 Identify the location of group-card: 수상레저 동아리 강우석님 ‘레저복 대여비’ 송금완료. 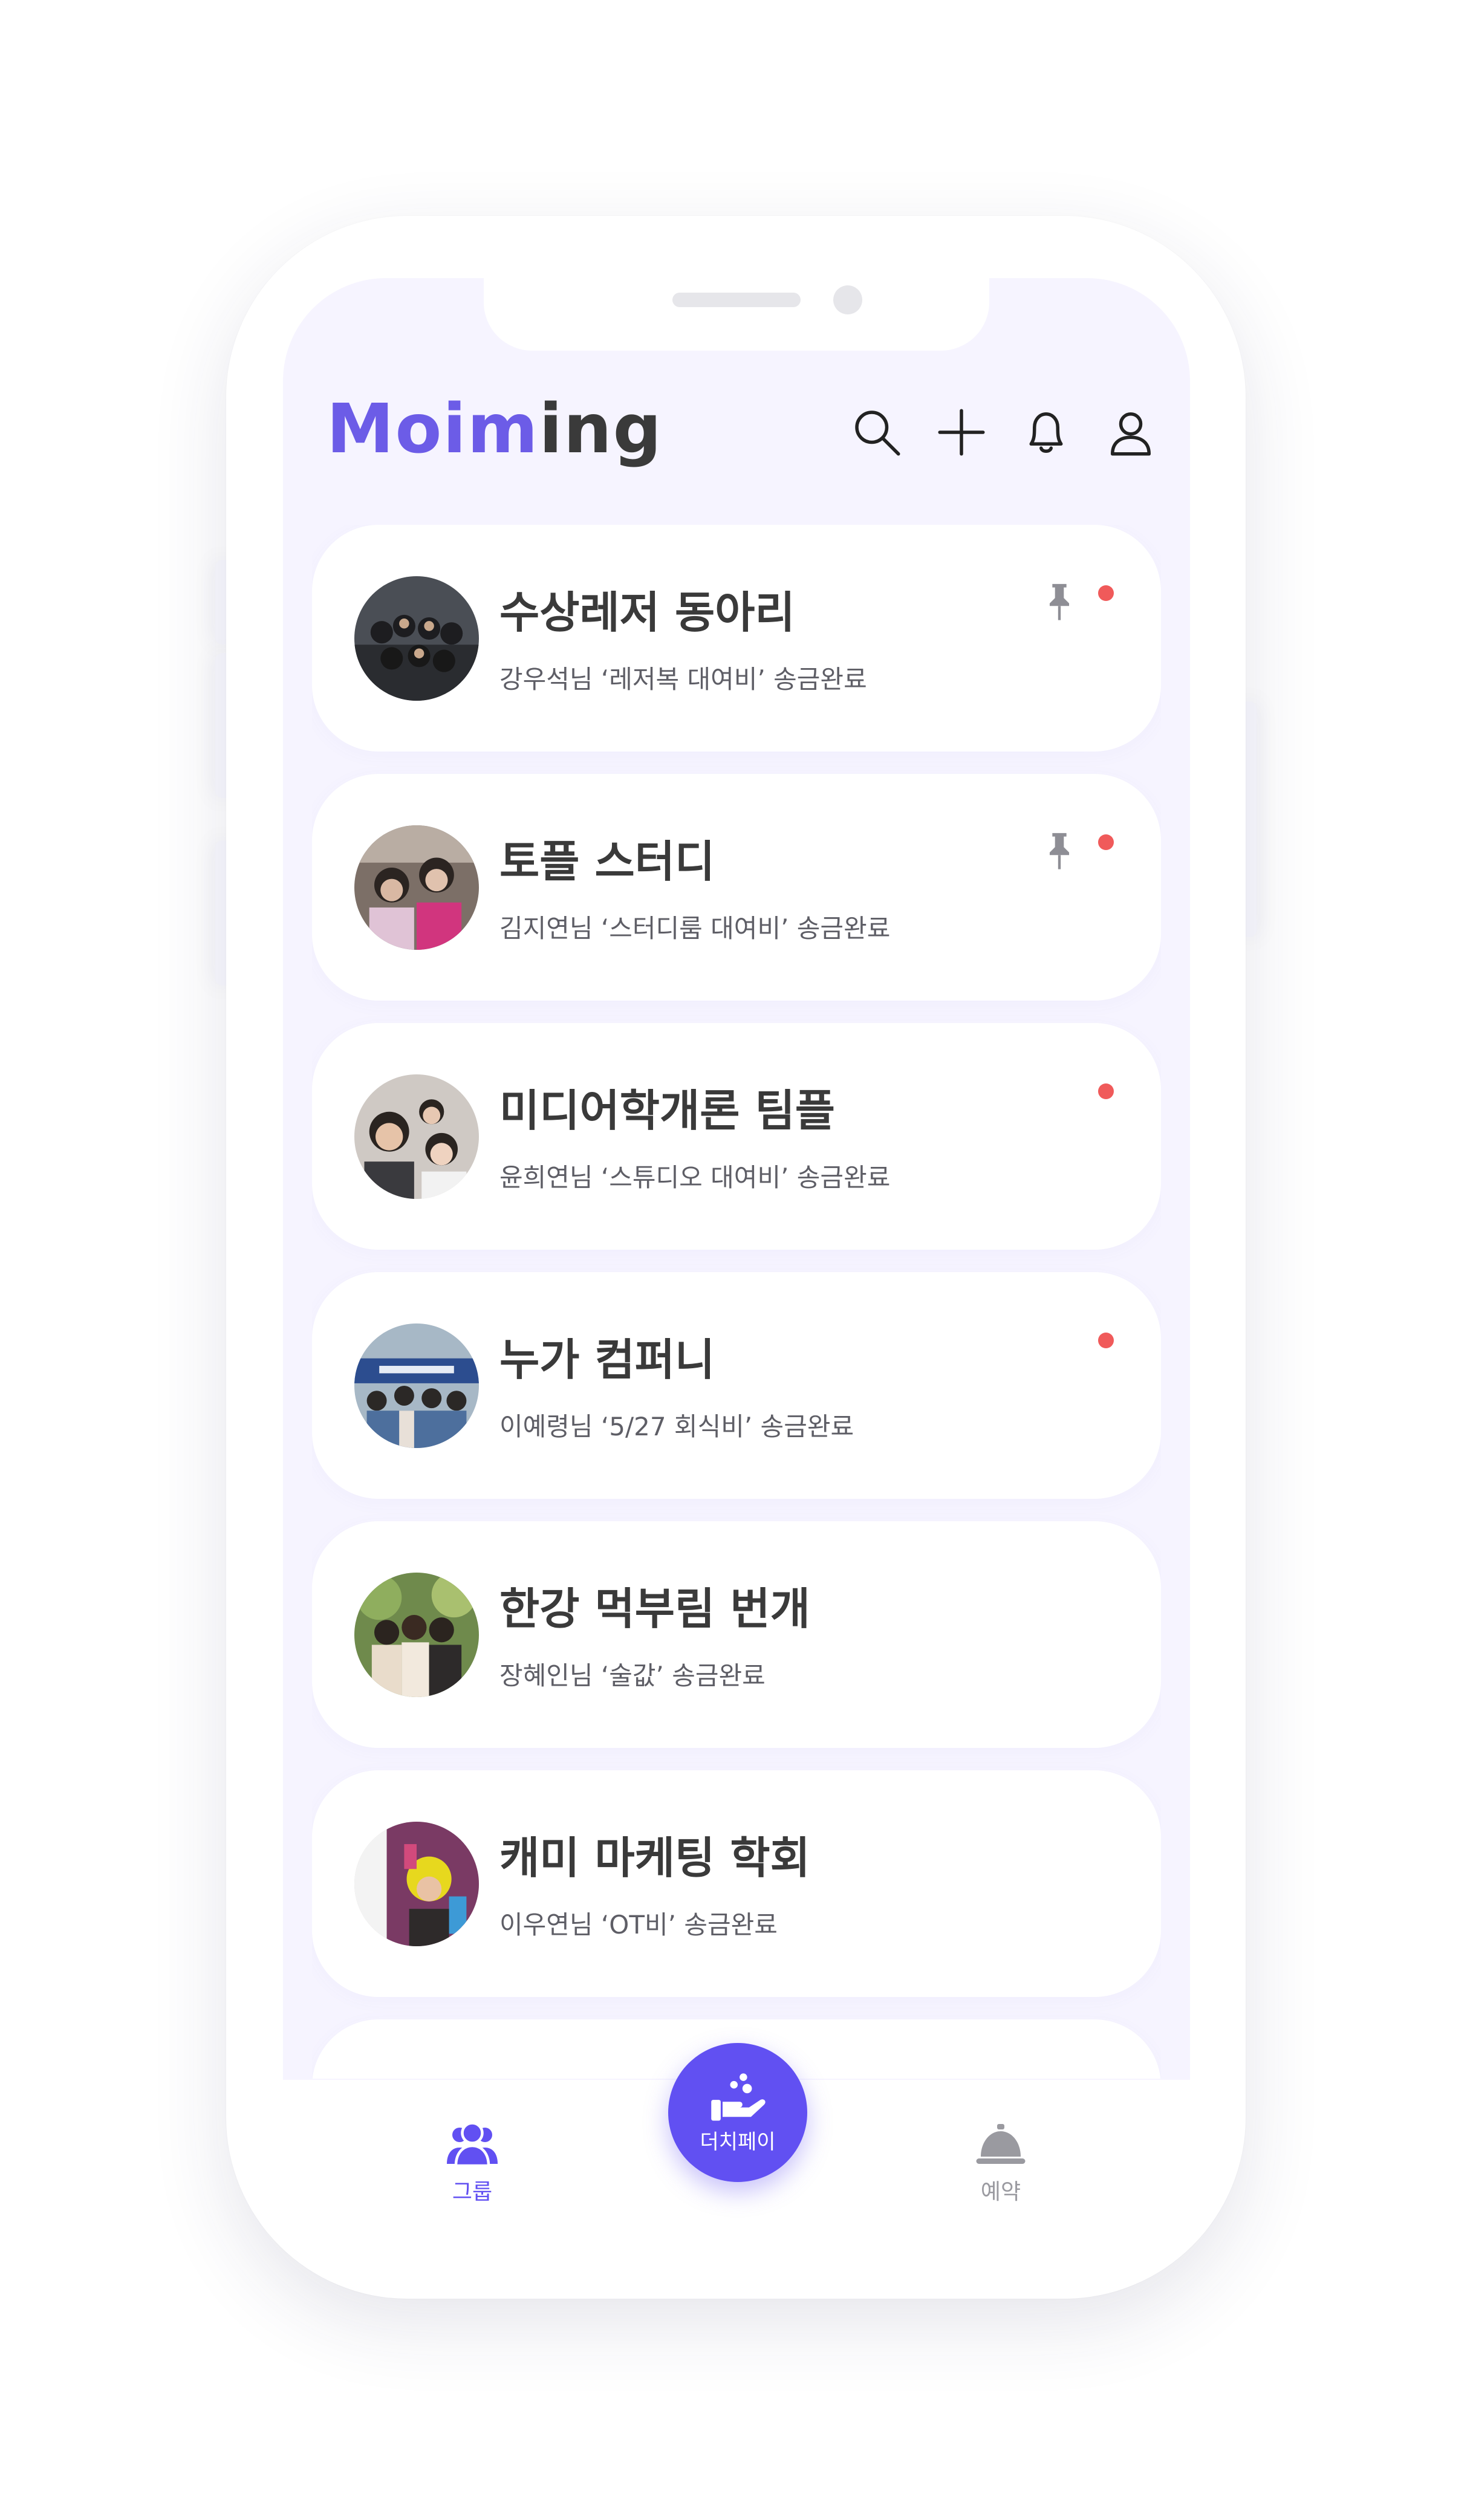
(736, 638).